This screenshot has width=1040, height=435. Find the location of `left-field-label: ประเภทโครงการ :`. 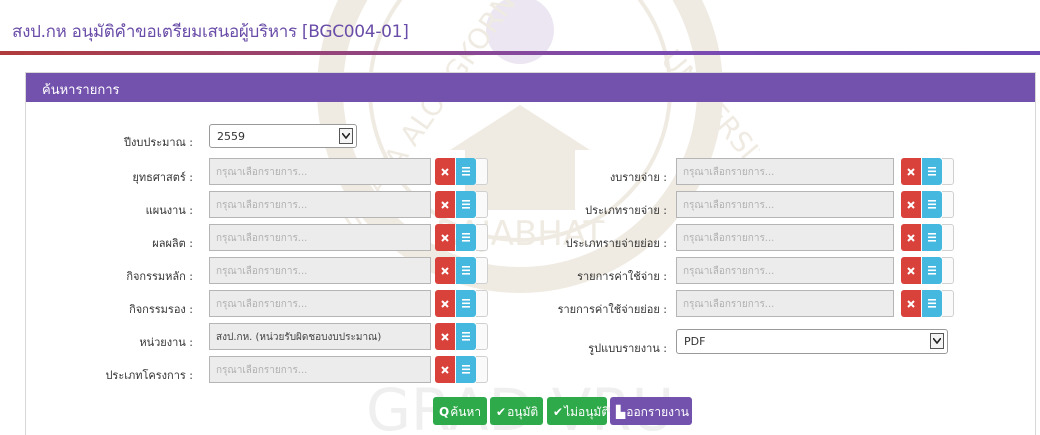

left-field-label: ประเภทโครงการ : is located at coordinates (149, 375).